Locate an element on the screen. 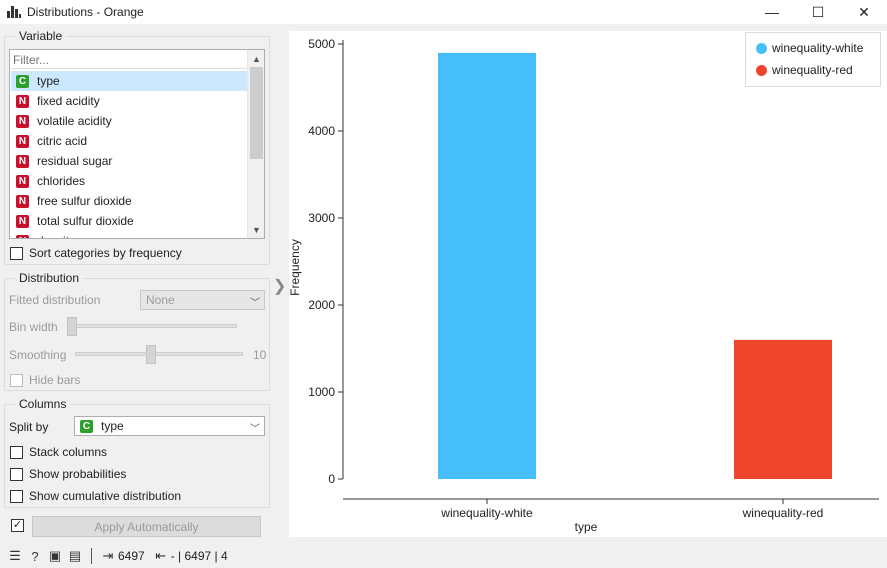  variable-item: Nfixed acidity is located at coordinates (129, 101).